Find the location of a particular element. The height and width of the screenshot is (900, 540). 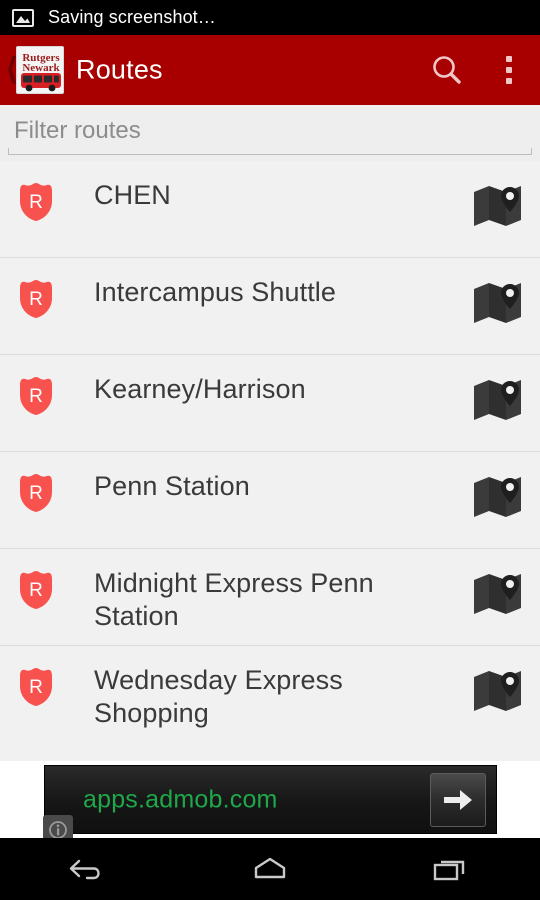

recents-icon is located at coordinates (450, 869).